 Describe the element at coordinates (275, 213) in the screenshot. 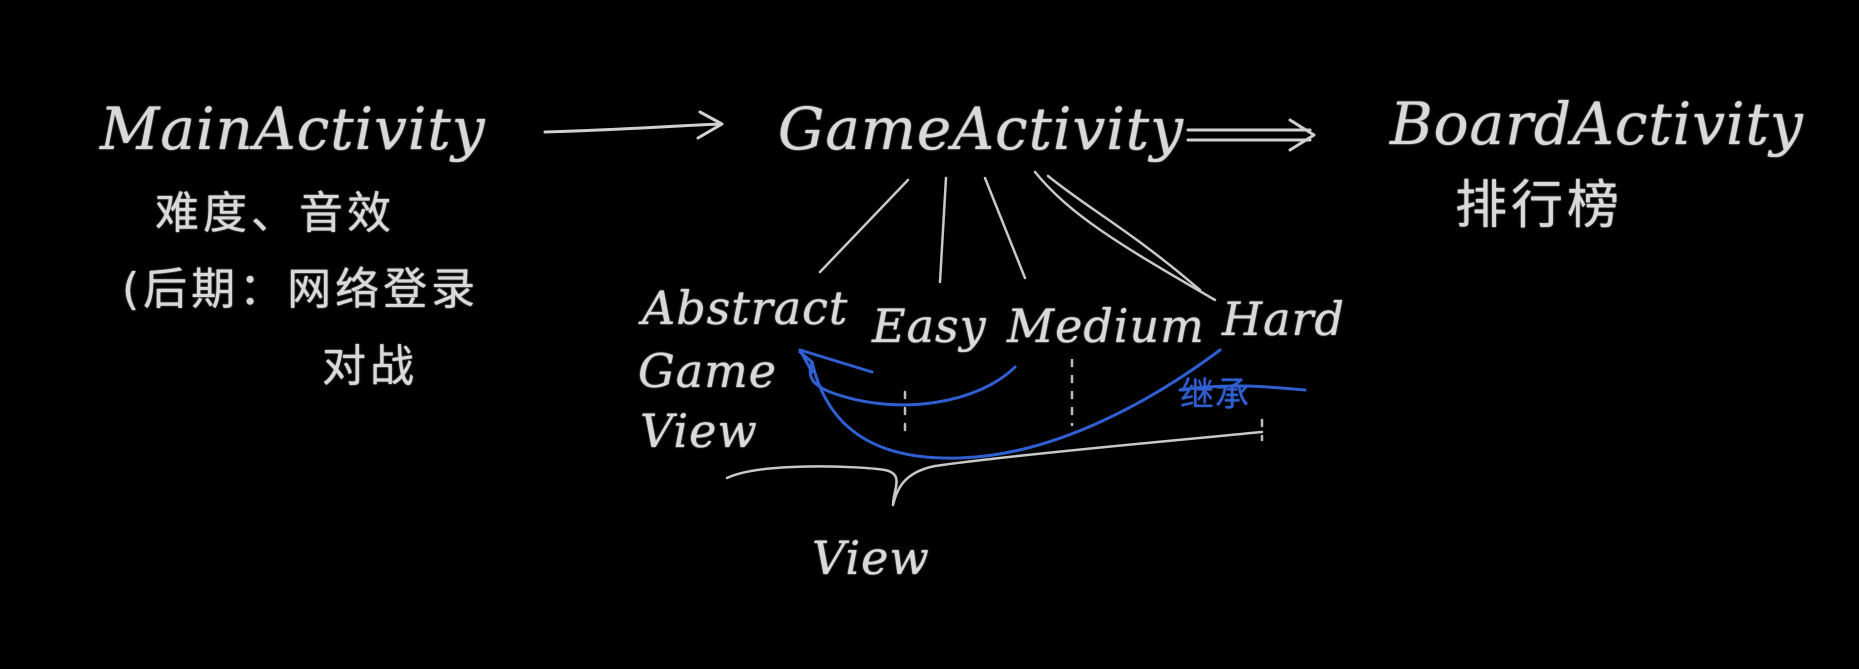

I see `main-activity-note-difficulty-sound: 难度、音效` at that location.